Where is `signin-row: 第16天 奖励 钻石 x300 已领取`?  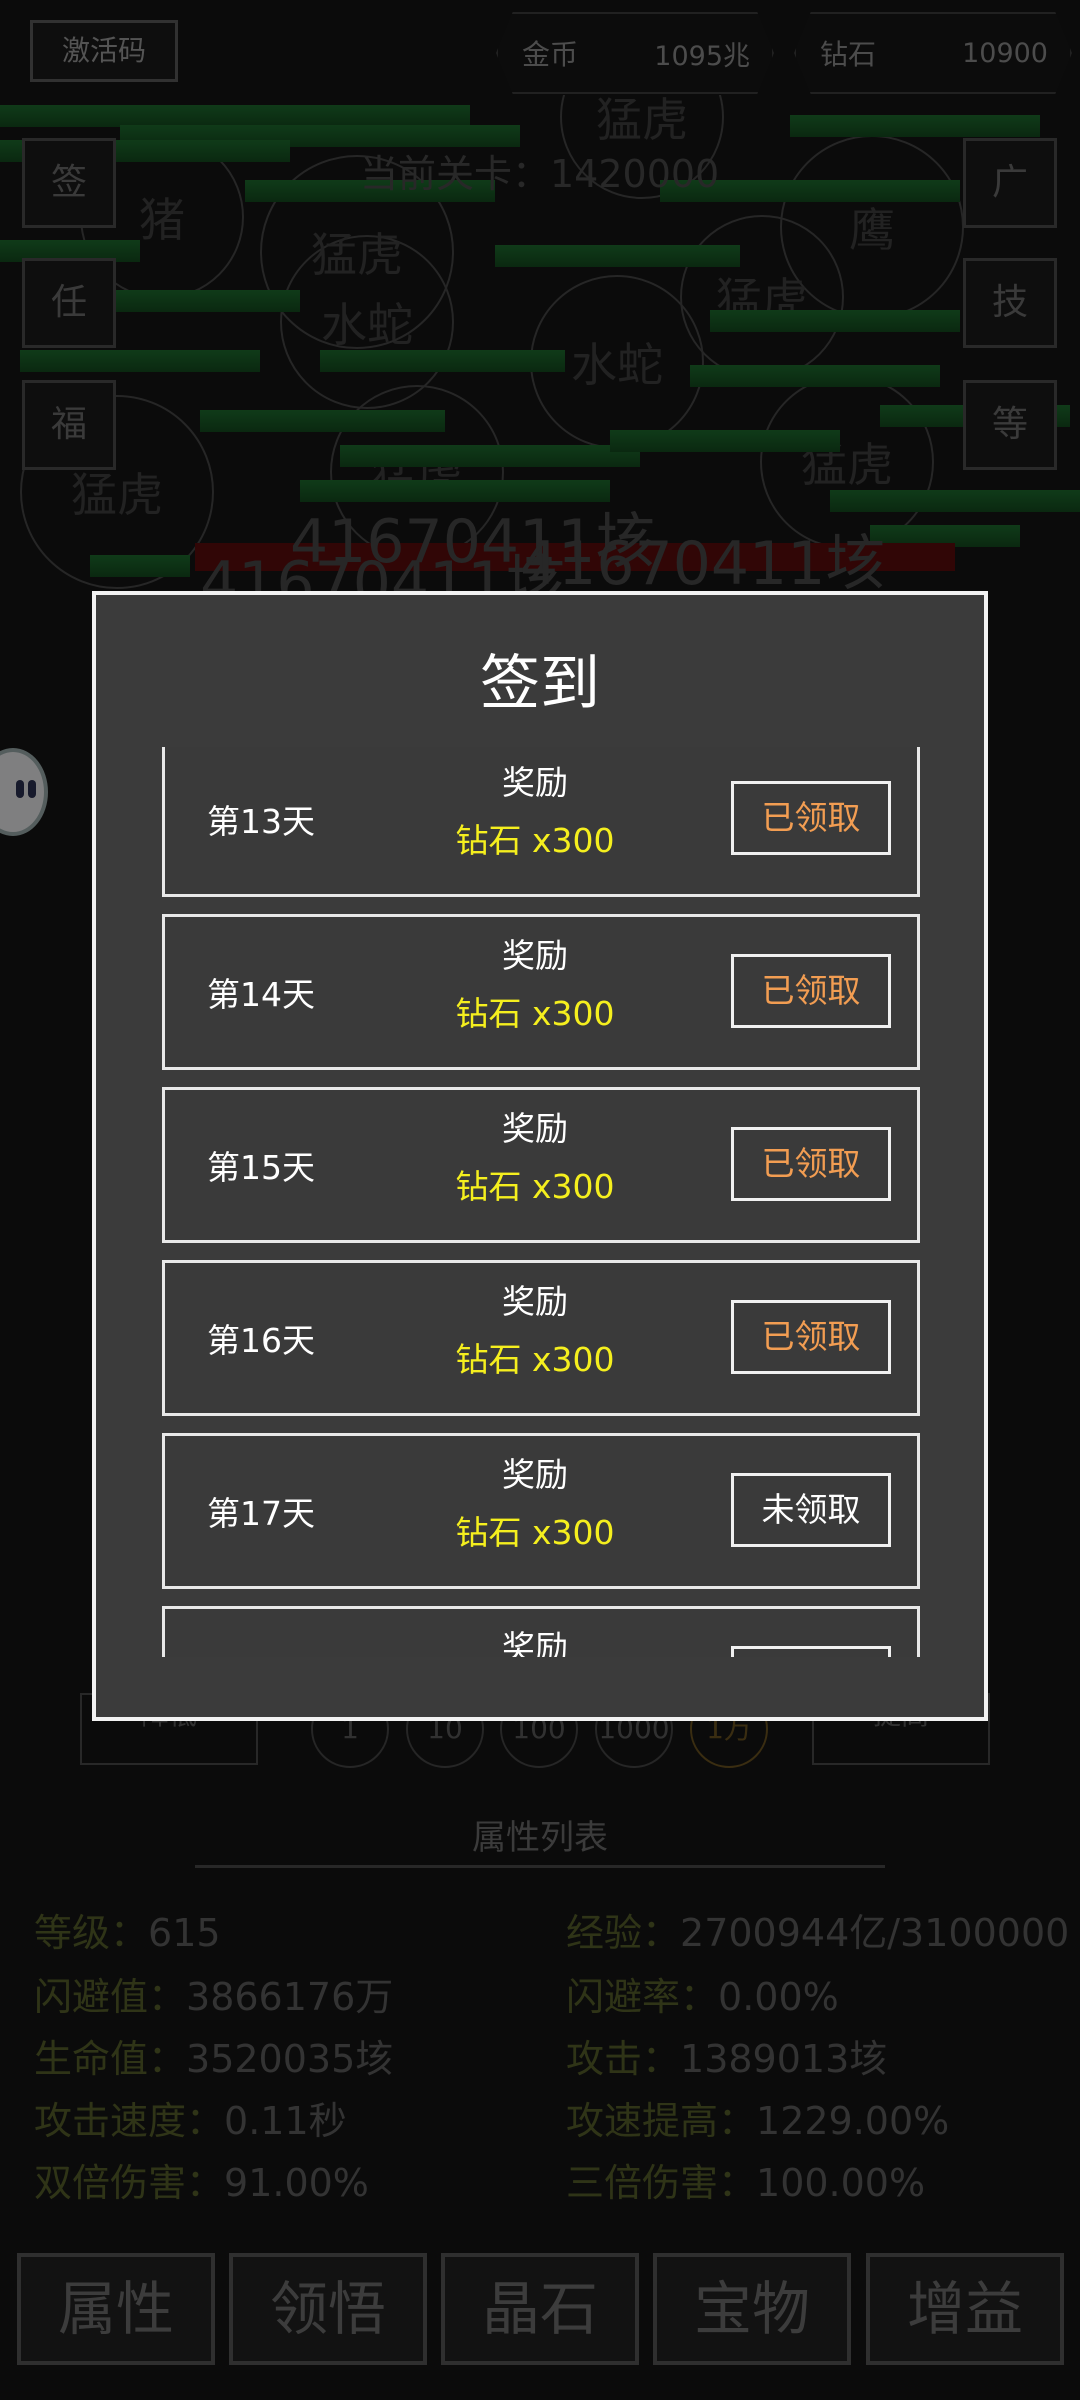 signin-row: 第16天 奖励 钻石 x300 已领取 is located at coordinates (541, 1338).